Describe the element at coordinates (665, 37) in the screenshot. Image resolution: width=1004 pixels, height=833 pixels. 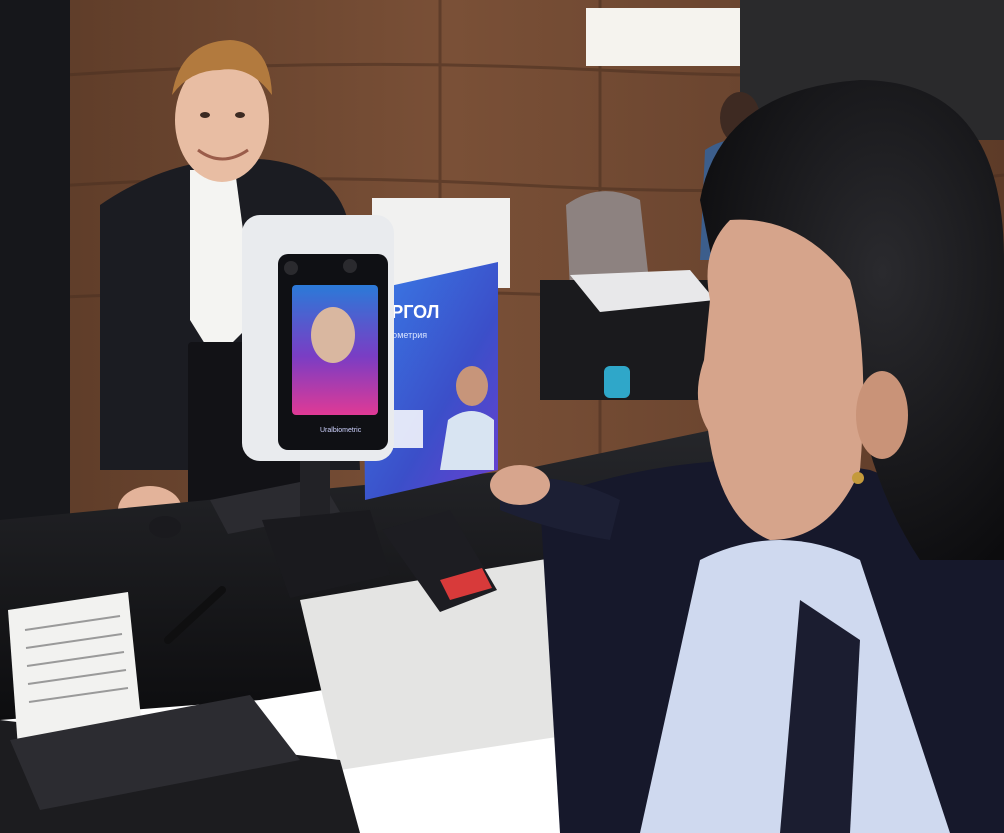
I see `ceiling-light` at that location.